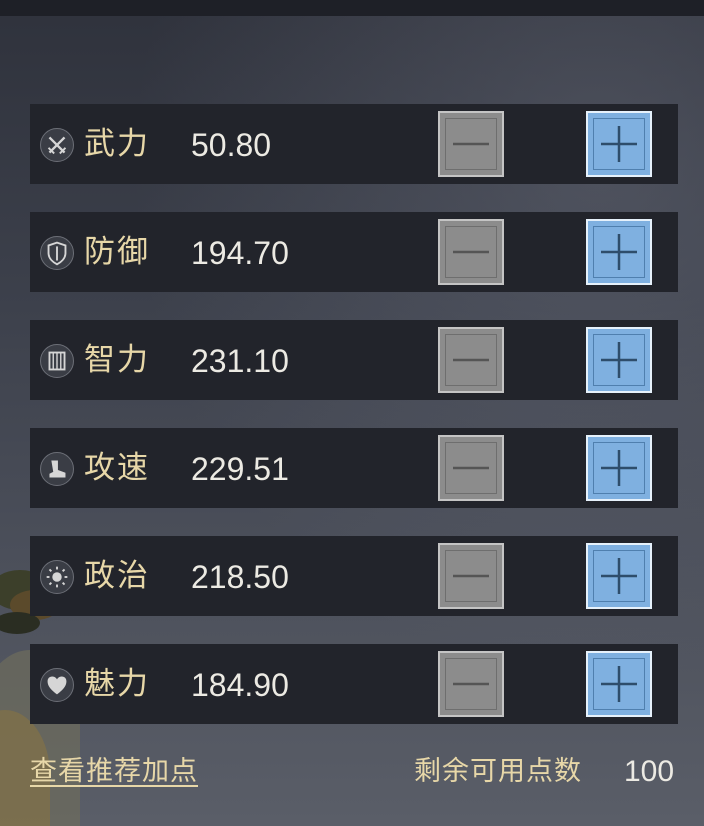 Image resolution: width=704 pixels, height=826 pixels. Describe the element at coordinates (117, 468) in the screenshot. I see `attribute-label: 攻速` at that location.